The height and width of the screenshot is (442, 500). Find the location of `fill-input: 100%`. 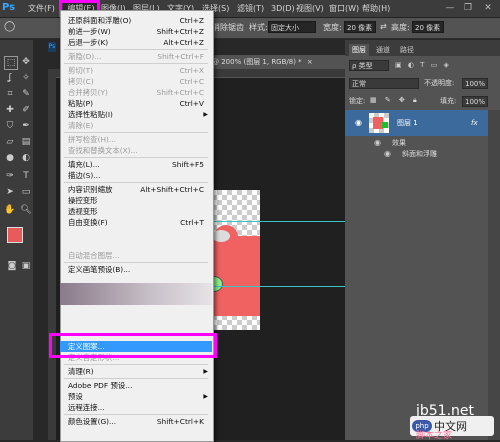

fill-input: 100% is located at coordinates (475, 101).